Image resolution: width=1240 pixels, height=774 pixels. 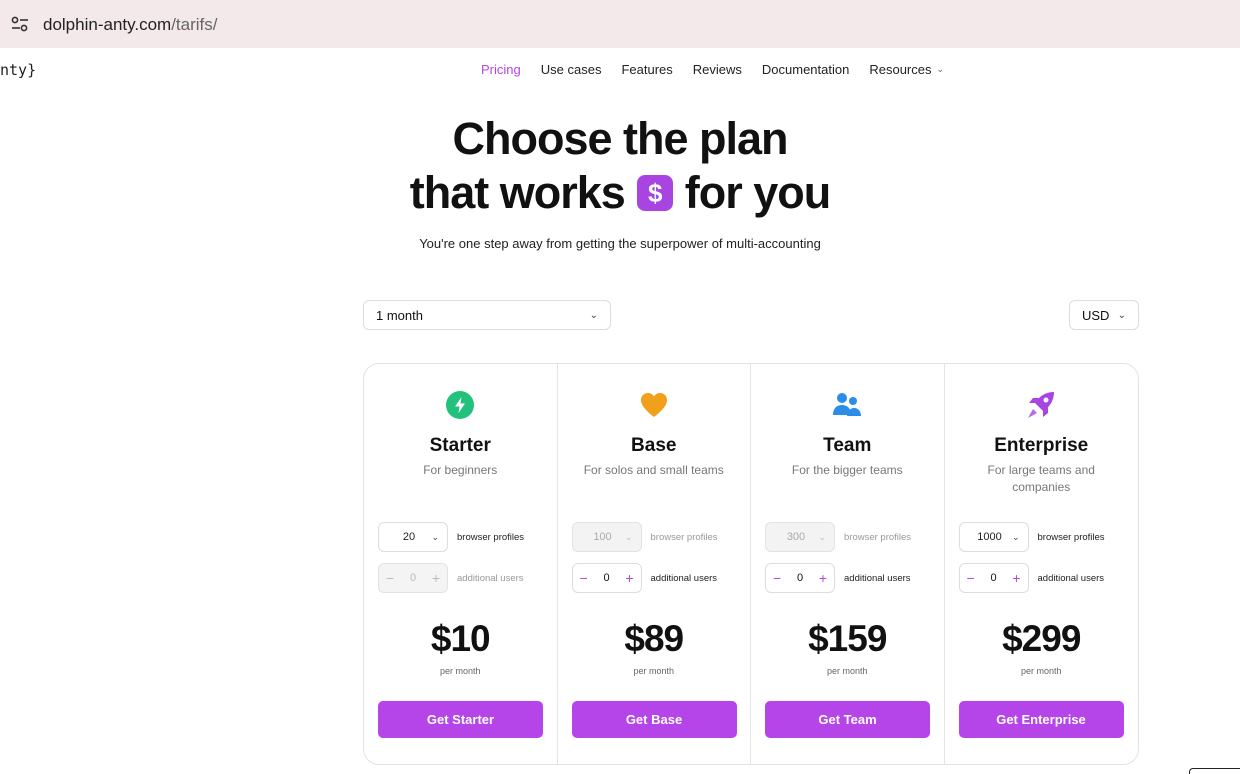 What do you see at coordinates (654, 445) in the screenshot?
I see `plan-name: Base` at bounding box center [654, 445].